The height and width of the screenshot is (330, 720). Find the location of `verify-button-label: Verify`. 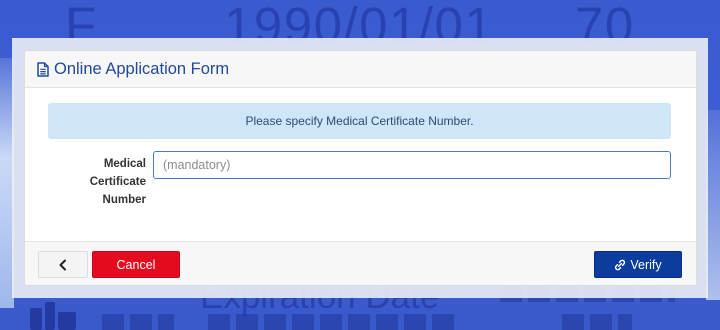

verify-button-label: Verify is located at coordinates (646, 264).